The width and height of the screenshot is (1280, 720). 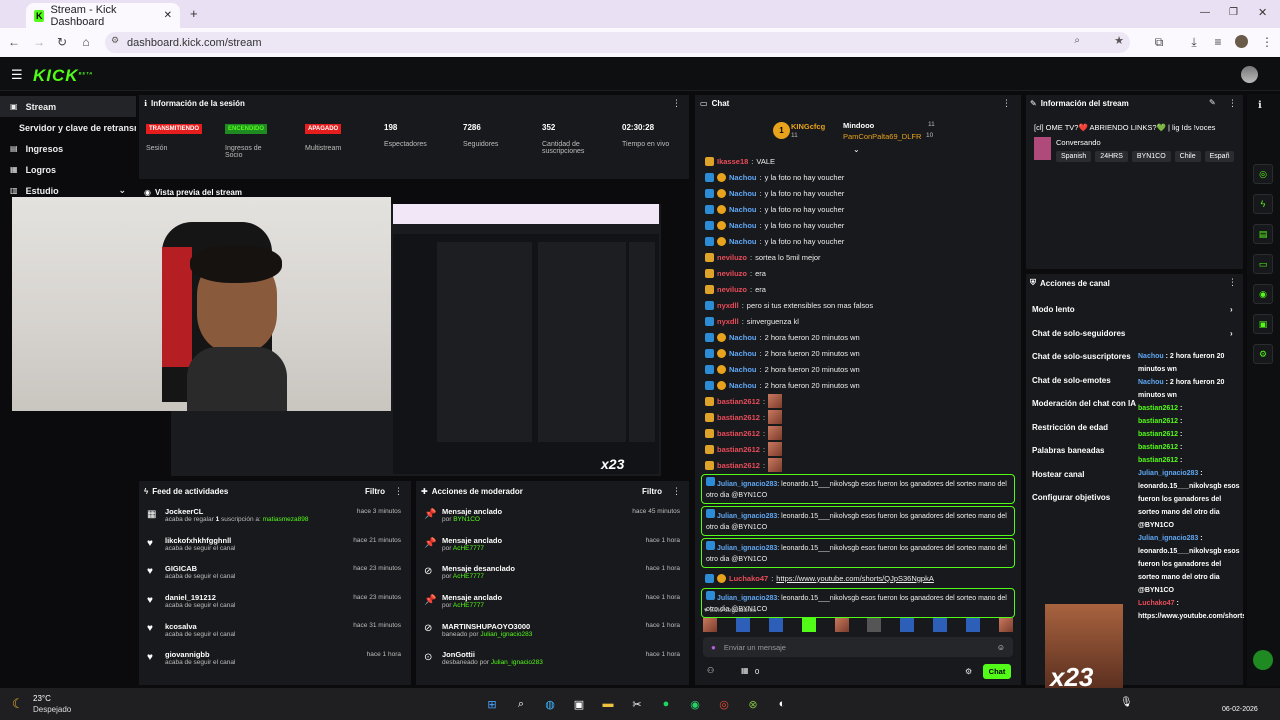 I want to click on new-tab-button: +, so click(x=194, y=13).